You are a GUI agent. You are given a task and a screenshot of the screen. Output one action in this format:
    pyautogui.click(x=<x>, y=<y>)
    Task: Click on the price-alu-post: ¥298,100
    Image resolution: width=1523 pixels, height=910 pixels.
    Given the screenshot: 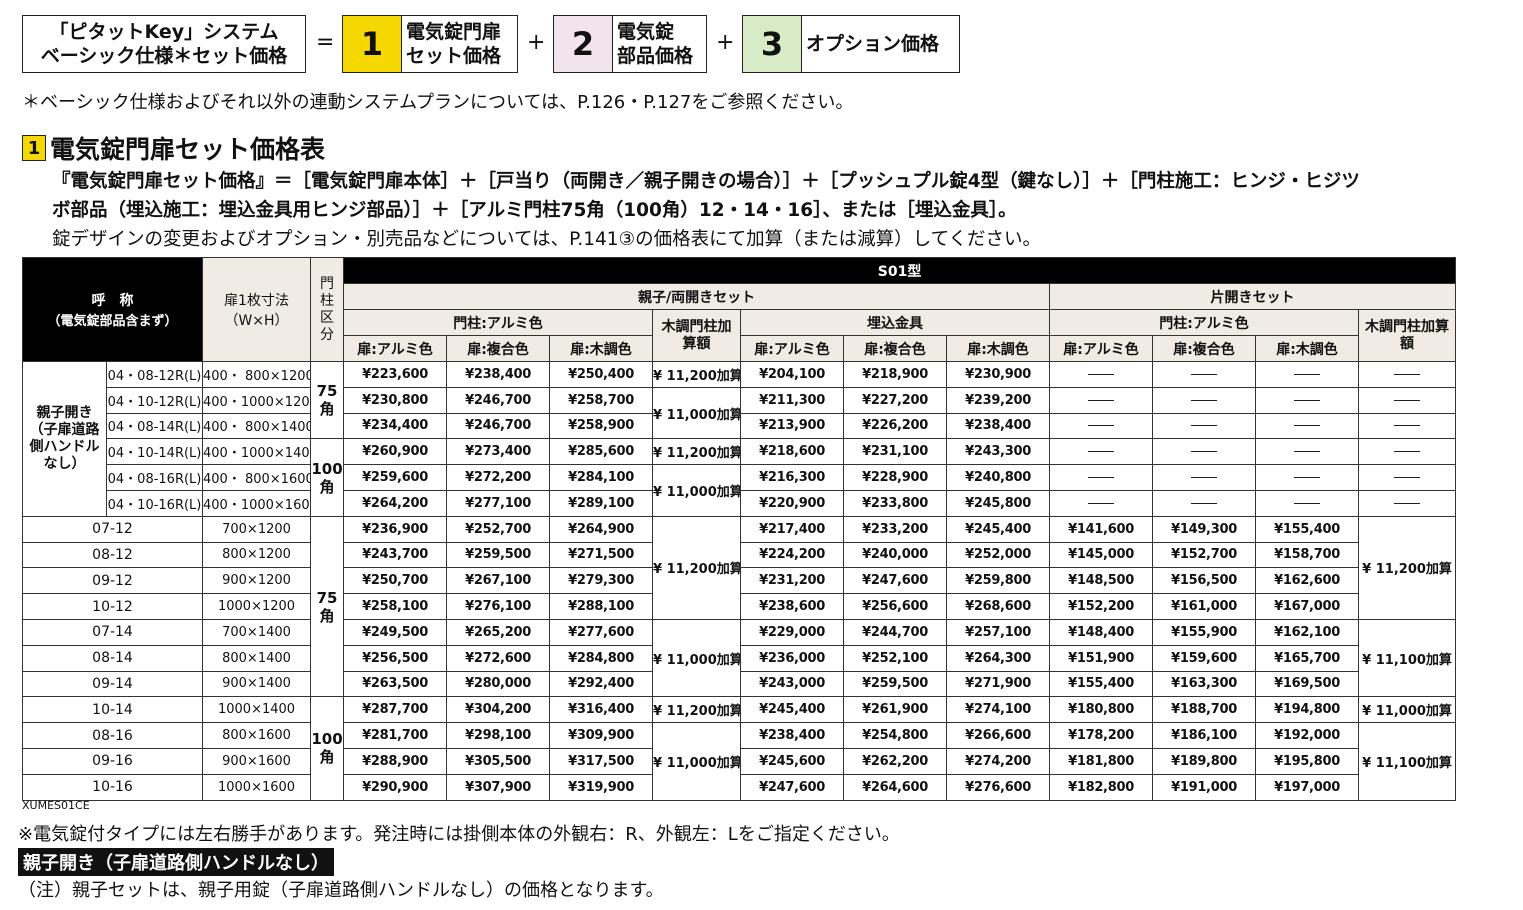 What is the action you would take?
    pyautogui.click(x=498, y=735)
    